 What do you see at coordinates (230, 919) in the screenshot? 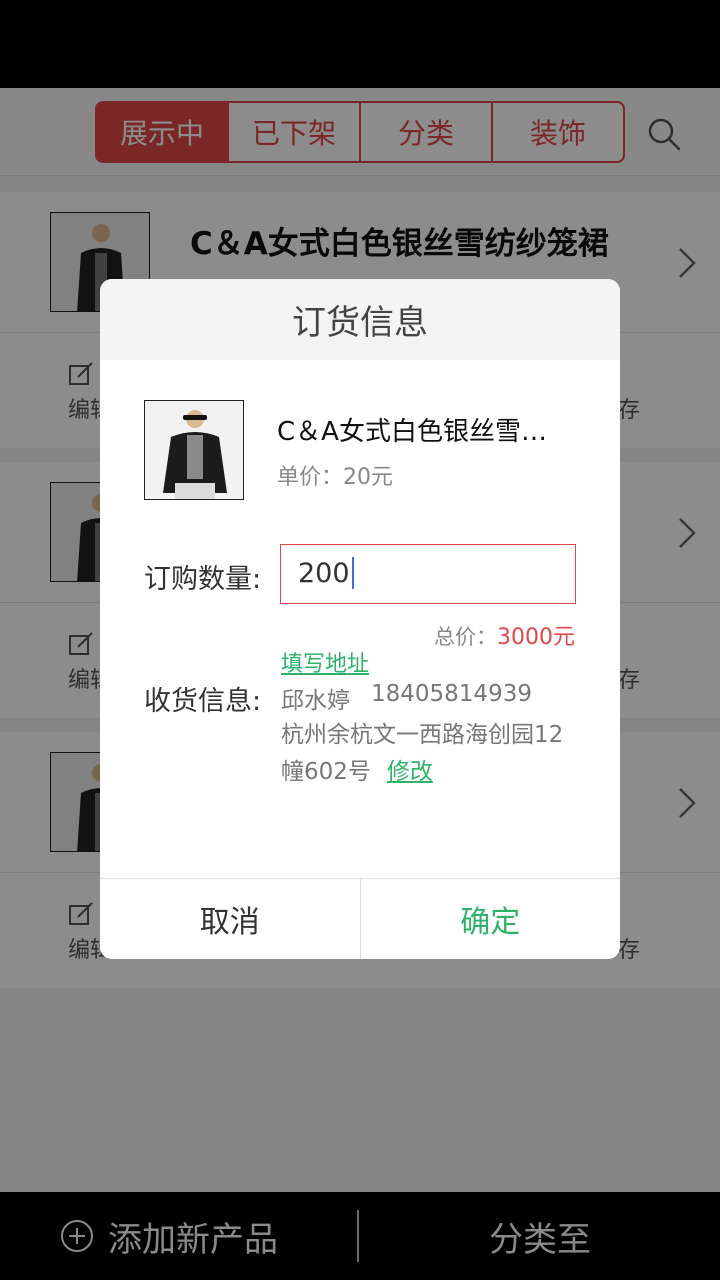
I see `cancel-button: 取消` at bounding box center [230, 919].